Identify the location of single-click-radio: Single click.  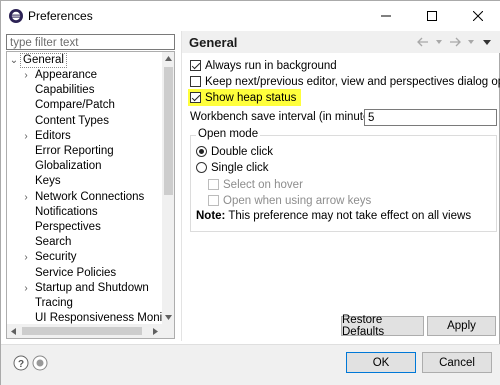
(232, 167).